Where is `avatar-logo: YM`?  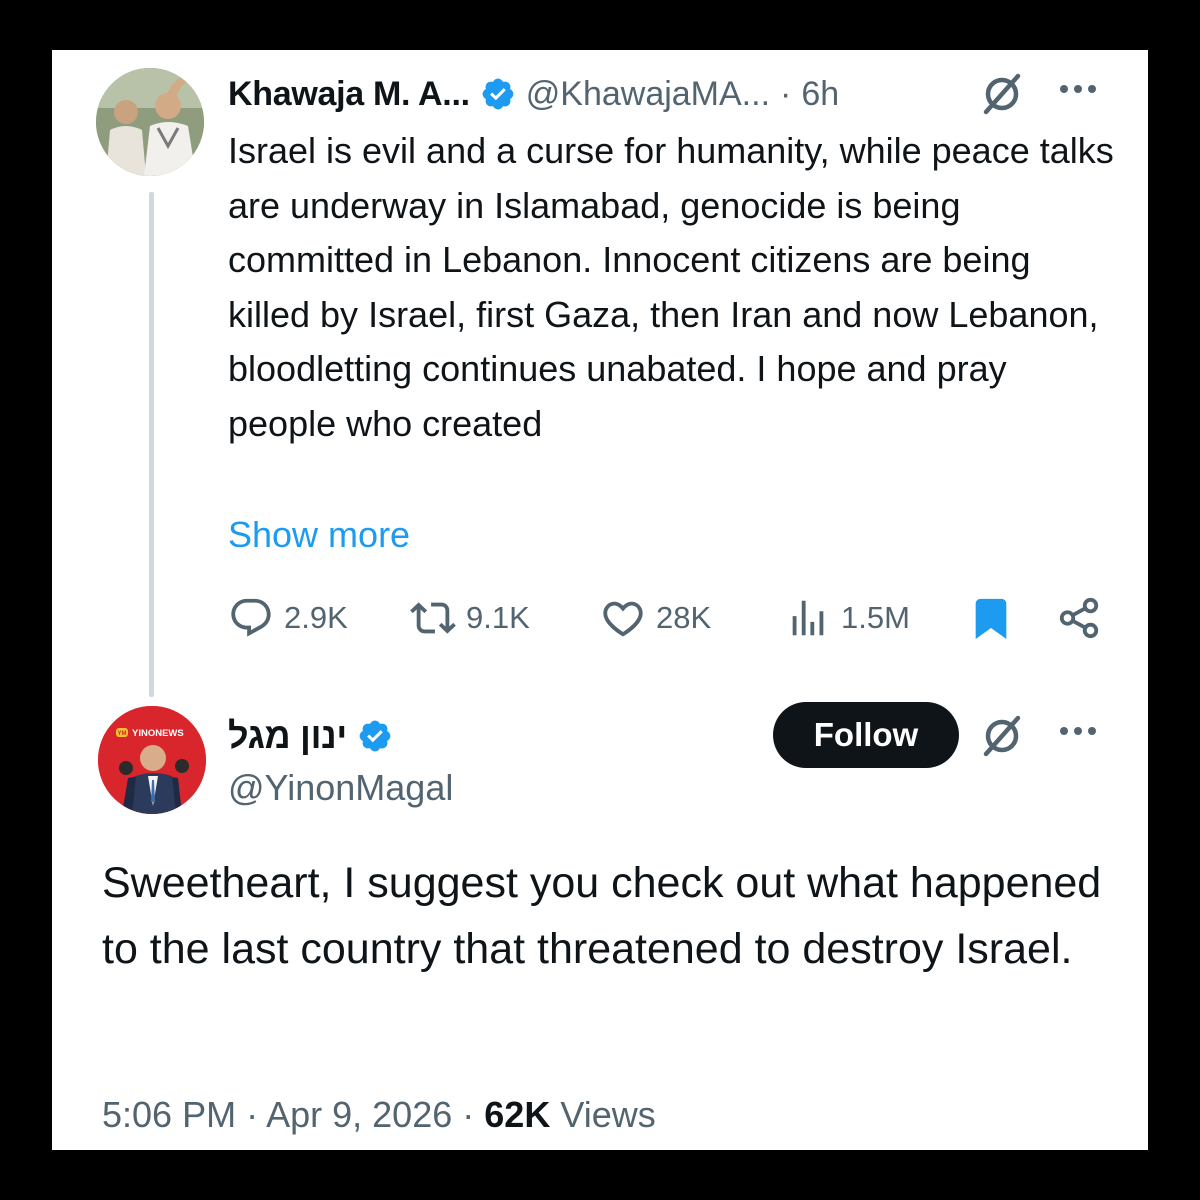
avatar-logo: YM is located at coordinates (122, 734).